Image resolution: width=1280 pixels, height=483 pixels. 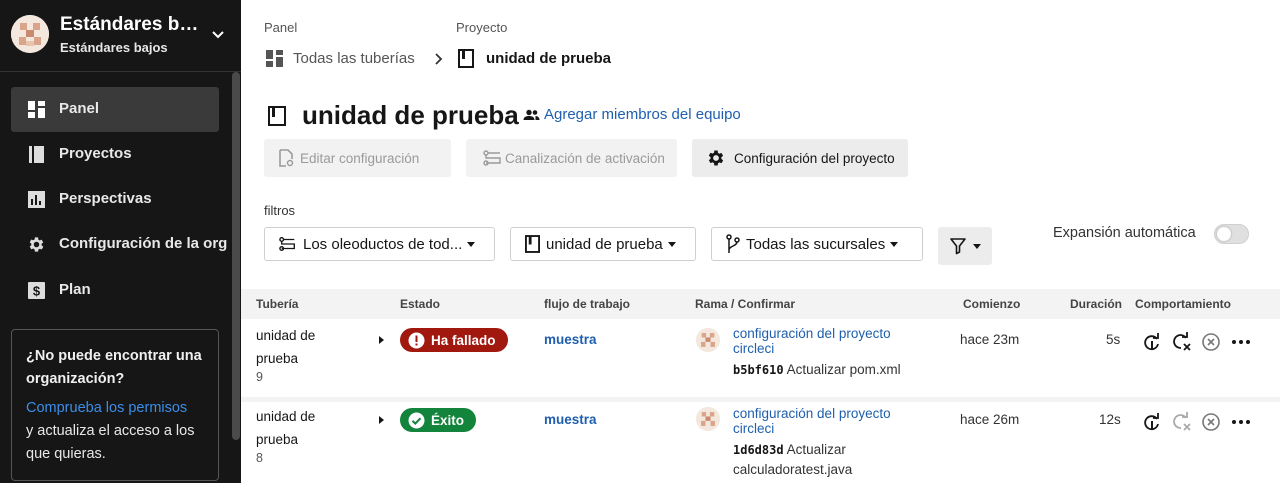 What do you see at coordinates (114, 367) in the screenshot?
I see `help-title: ¿No puede encontrar una organización?` at bounding box center [114, 367].